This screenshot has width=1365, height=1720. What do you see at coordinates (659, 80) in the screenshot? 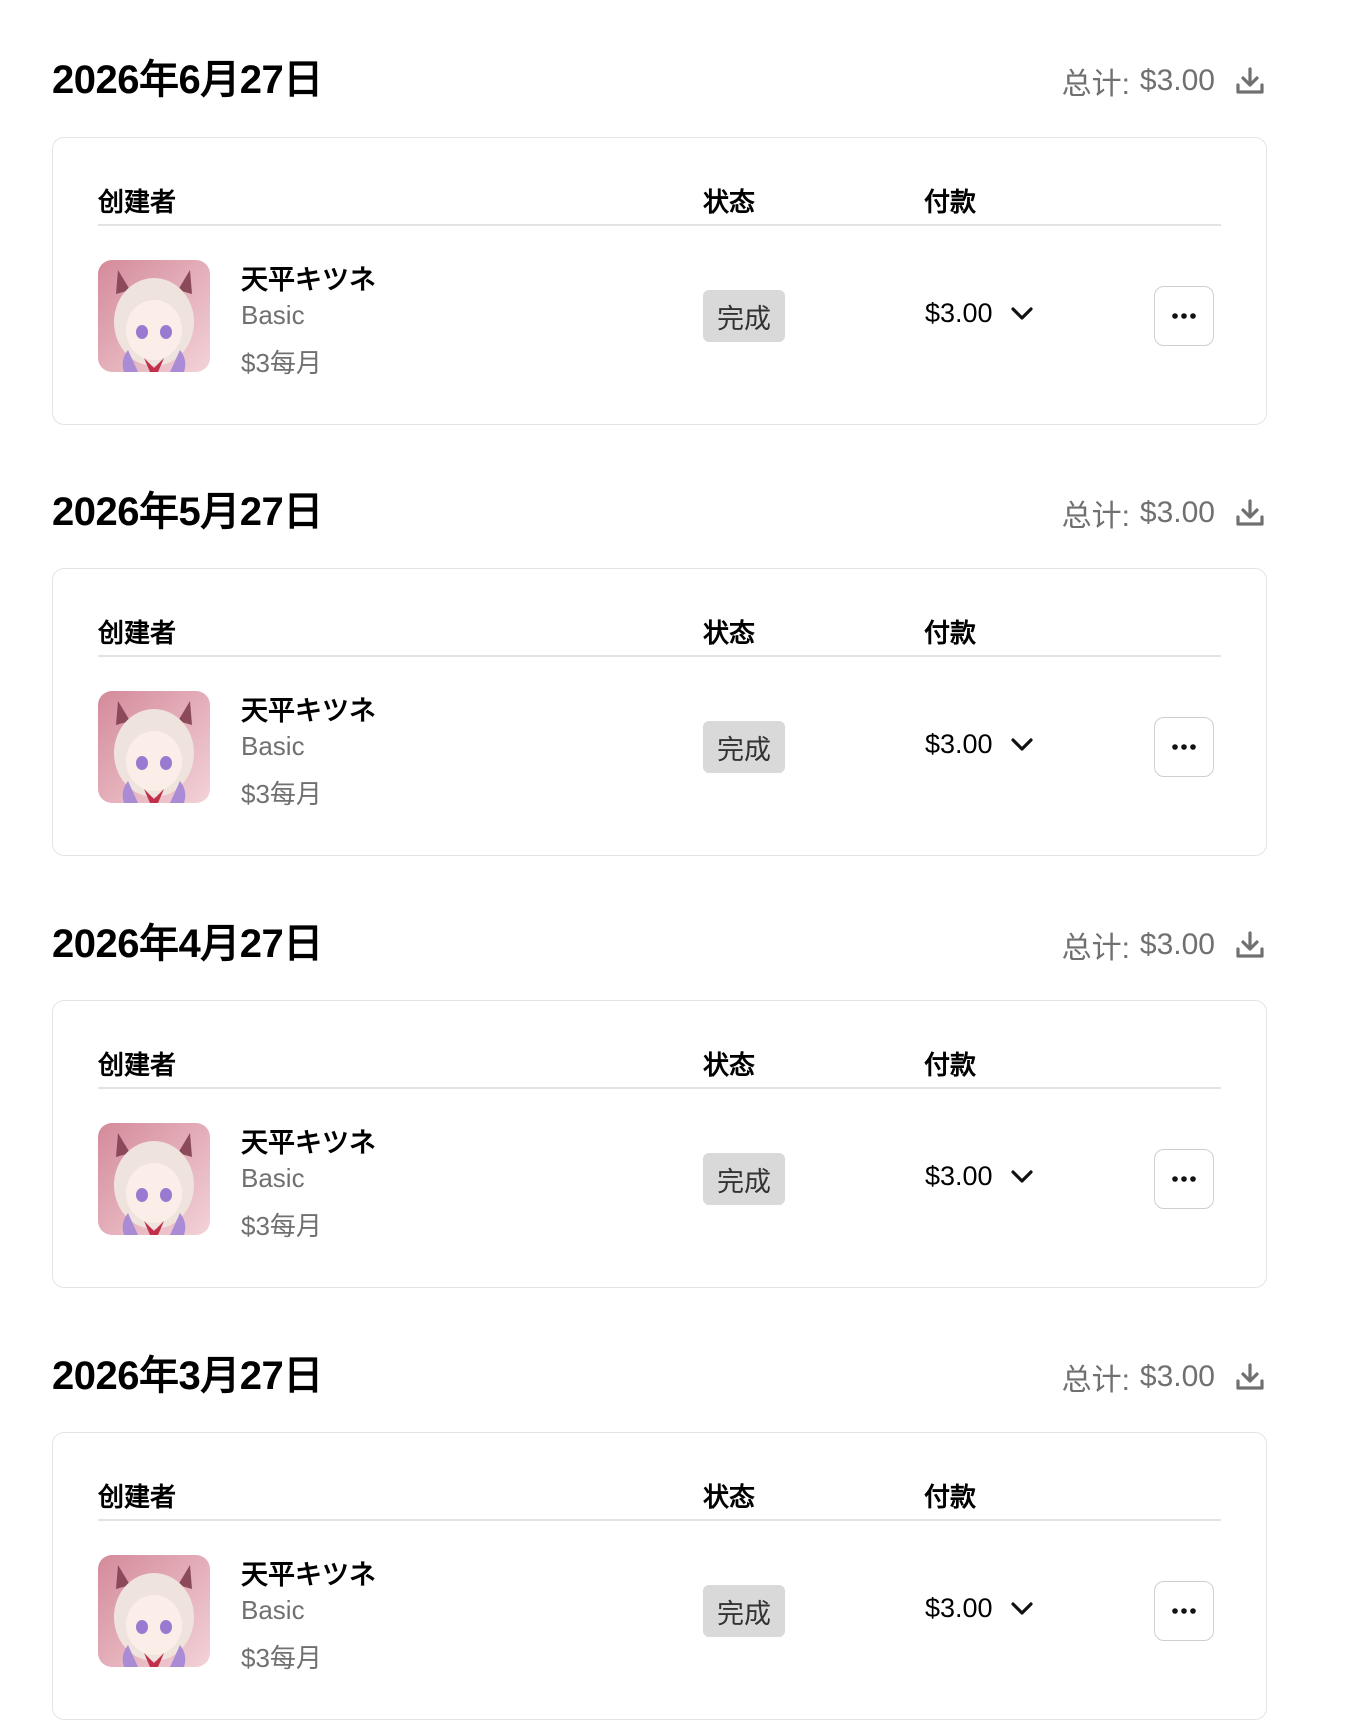
I see `section-header: 2026年6月27日 总计: $3.00` at bounding box center [659, 80].